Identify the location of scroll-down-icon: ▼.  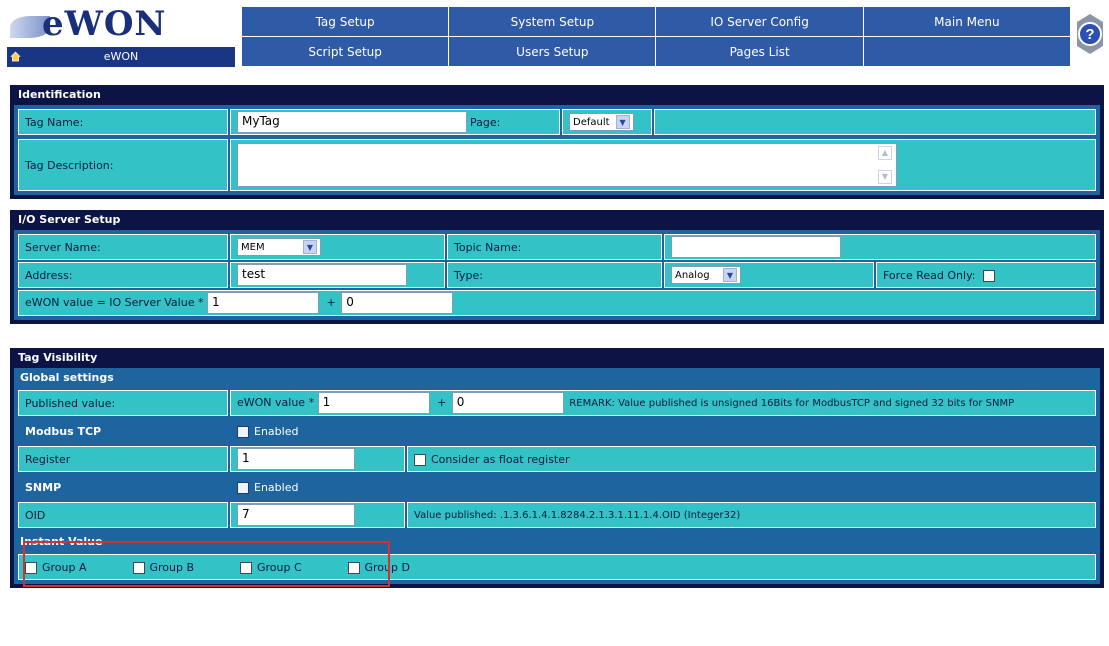
(885, 177).